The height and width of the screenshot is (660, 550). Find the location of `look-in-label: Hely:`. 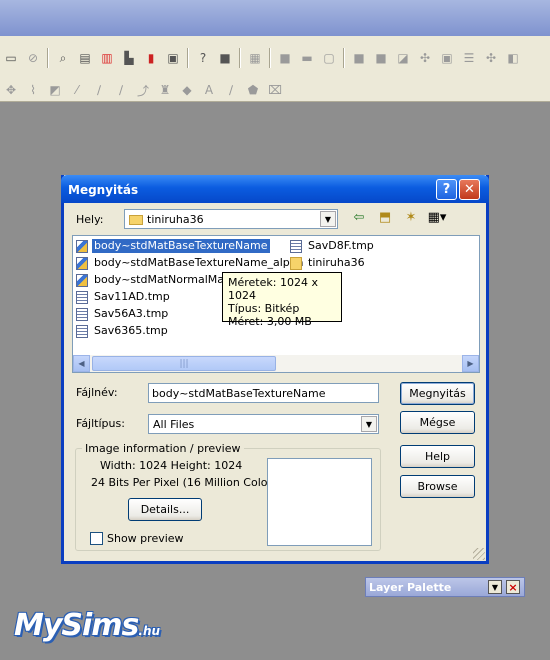

look-in-label: Hely: is located at coordinates (90, 219).